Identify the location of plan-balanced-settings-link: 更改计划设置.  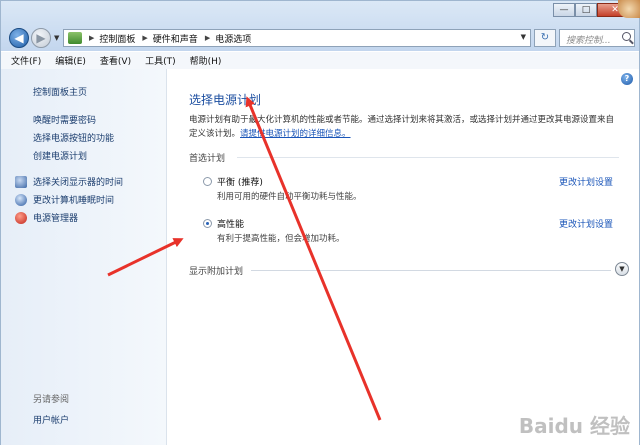
(586, 181).